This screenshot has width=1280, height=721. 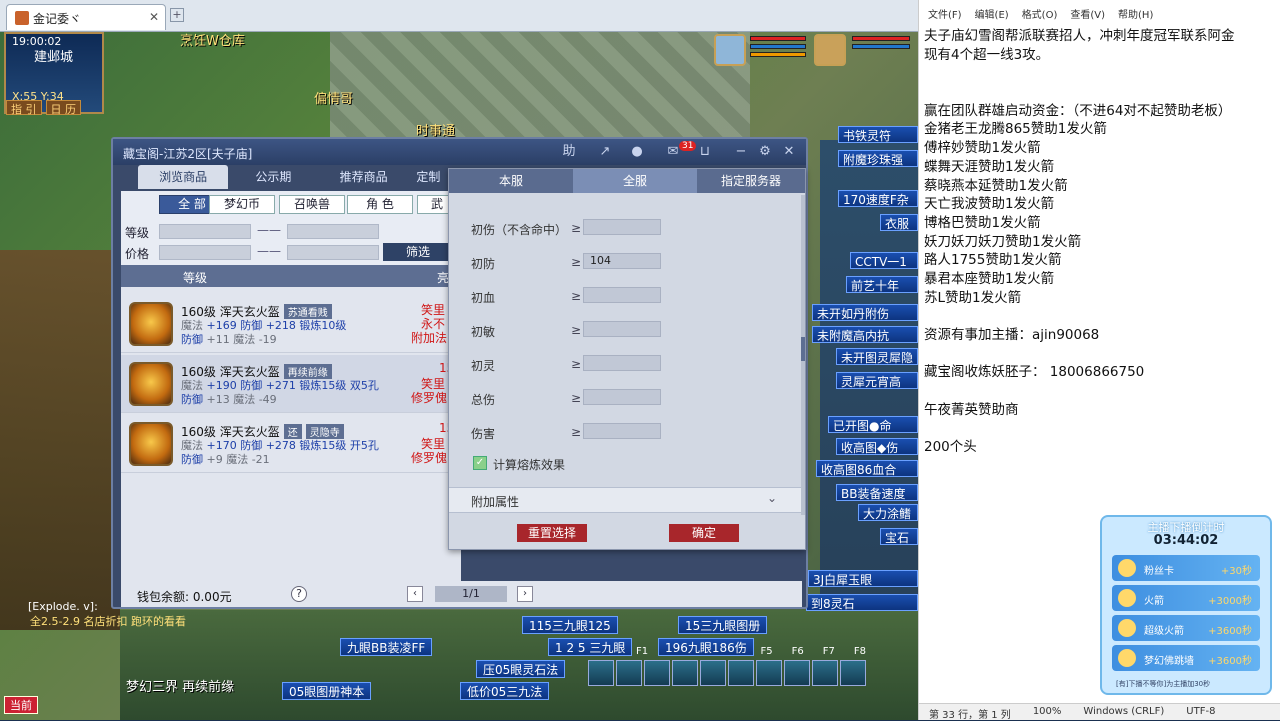 What do you see at coordinates (622, 261) in the screenshot?
I see `filter-input: 104` at bounding box center [622, 261].